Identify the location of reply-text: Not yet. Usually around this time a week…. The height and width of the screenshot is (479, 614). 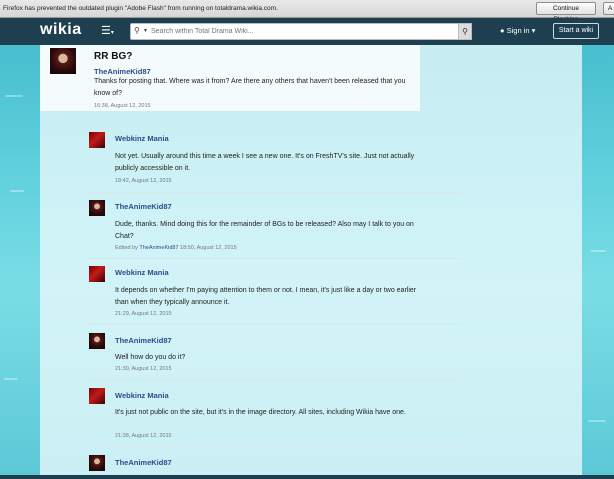
(265, 162).